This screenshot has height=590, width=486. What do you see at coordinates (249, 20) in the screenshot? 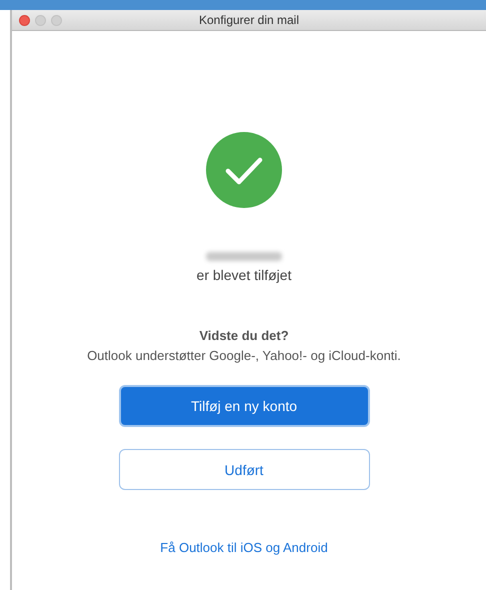
I see `window-title: Konfigurer din mail` at bounding box center [249, 20].